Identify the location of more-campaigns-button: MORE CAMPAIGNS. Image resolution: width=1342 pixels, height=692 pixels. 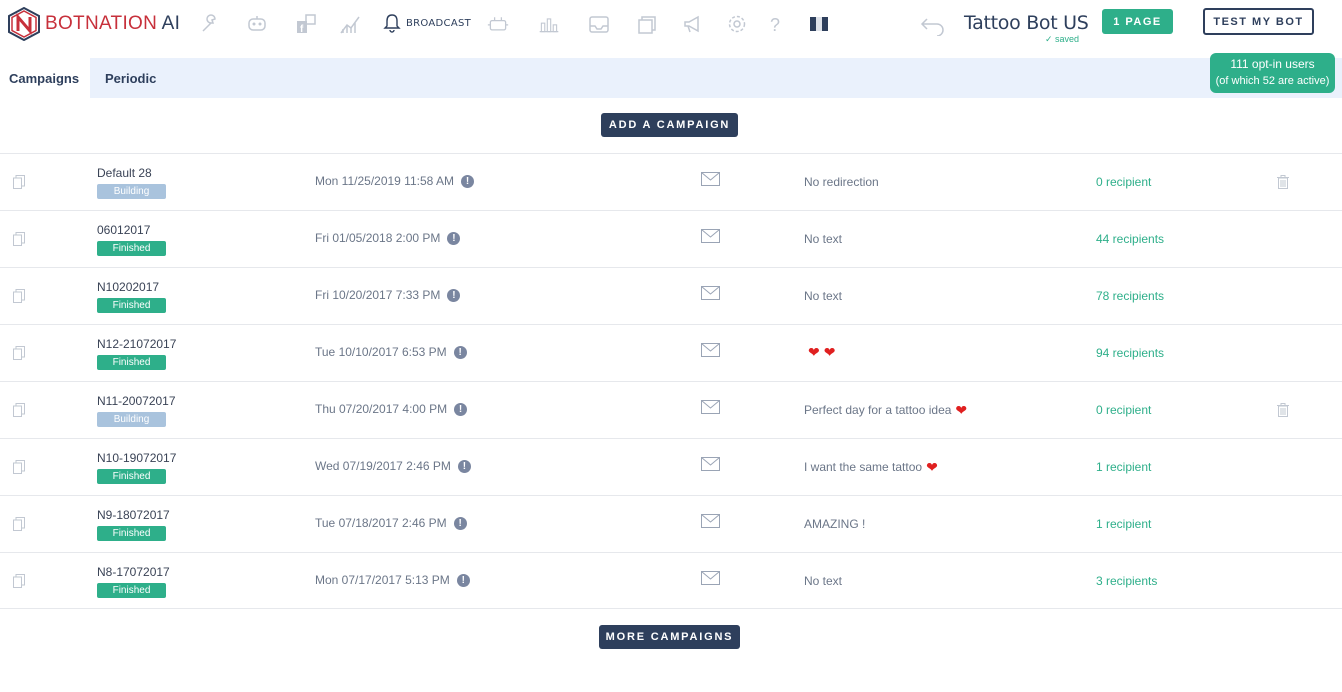
(669, 637).